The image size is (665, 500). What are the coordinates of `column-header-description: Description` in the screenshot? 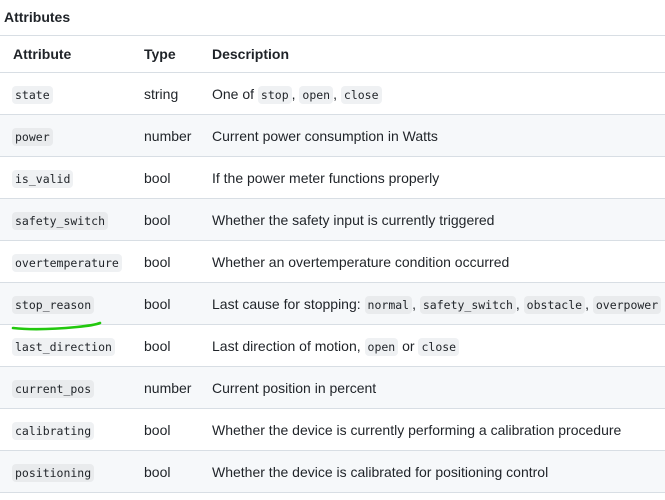 It's located at (438, 54).